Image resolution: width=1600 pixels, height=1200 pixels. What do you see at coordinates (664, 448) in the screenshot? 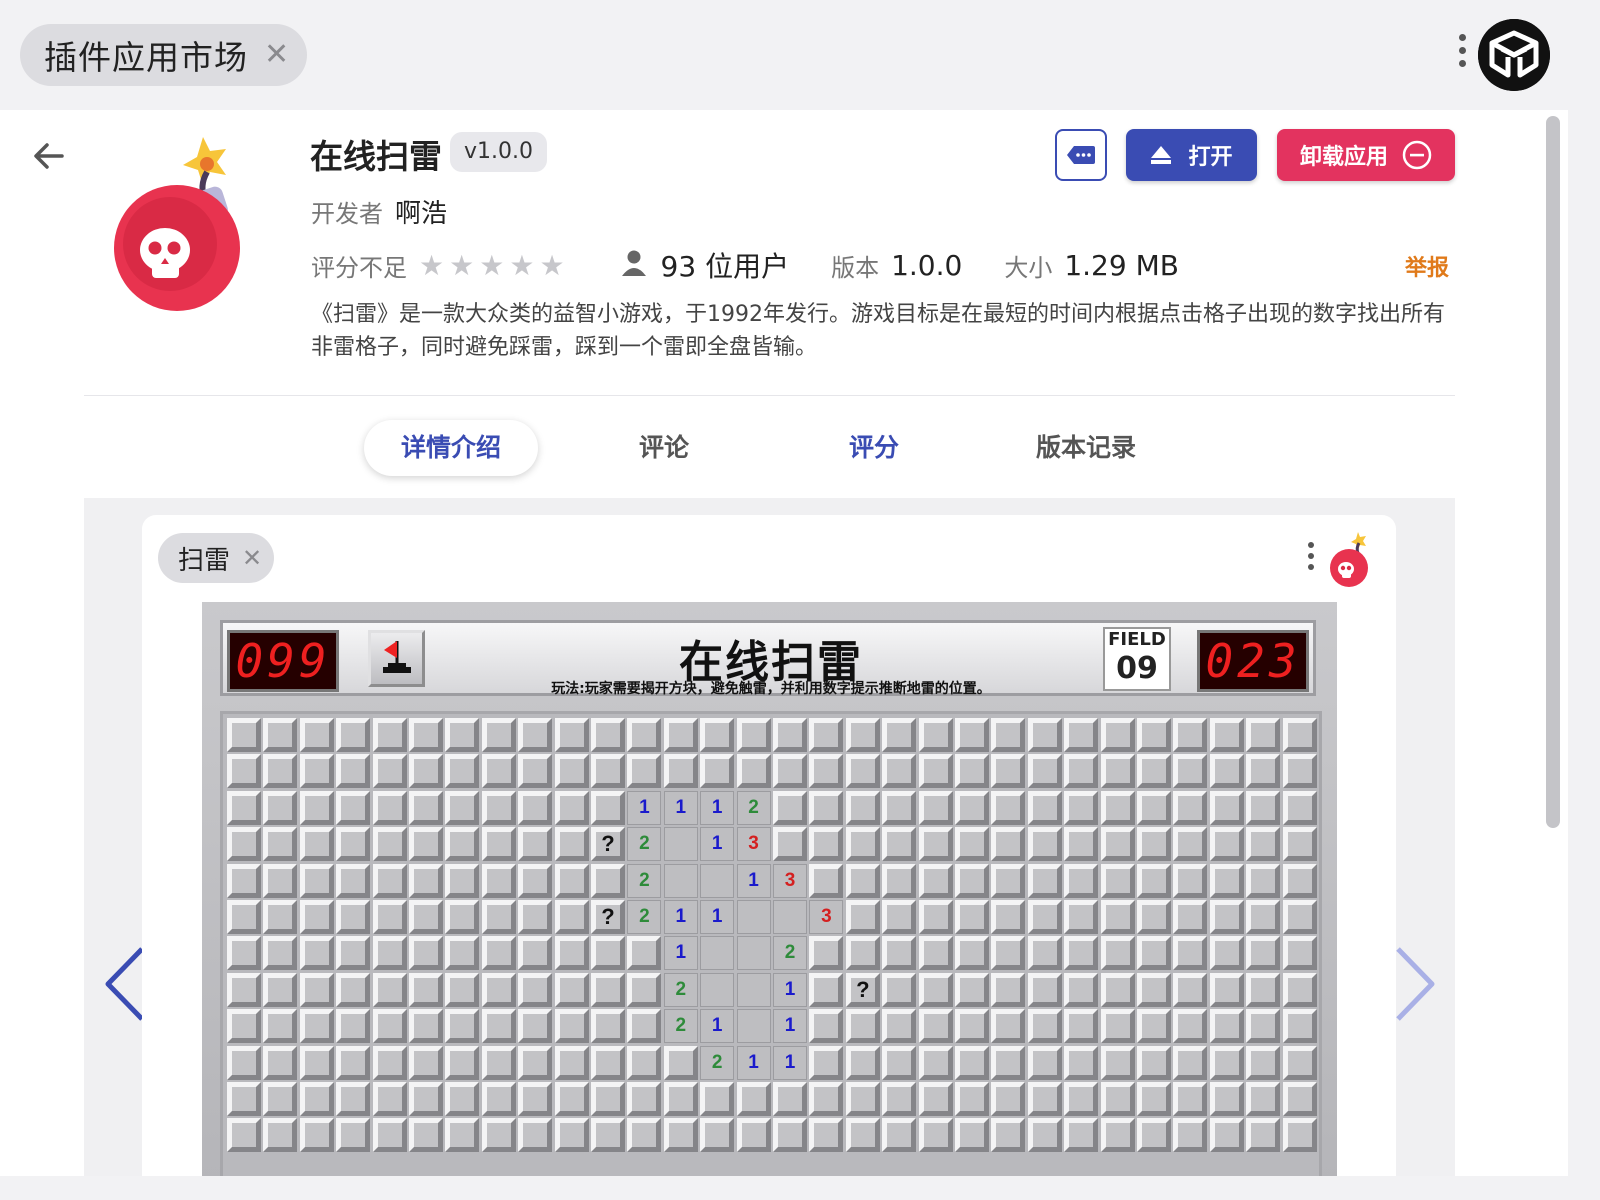
I see `tab-comments: 评论` at bounding box center [664, 448].